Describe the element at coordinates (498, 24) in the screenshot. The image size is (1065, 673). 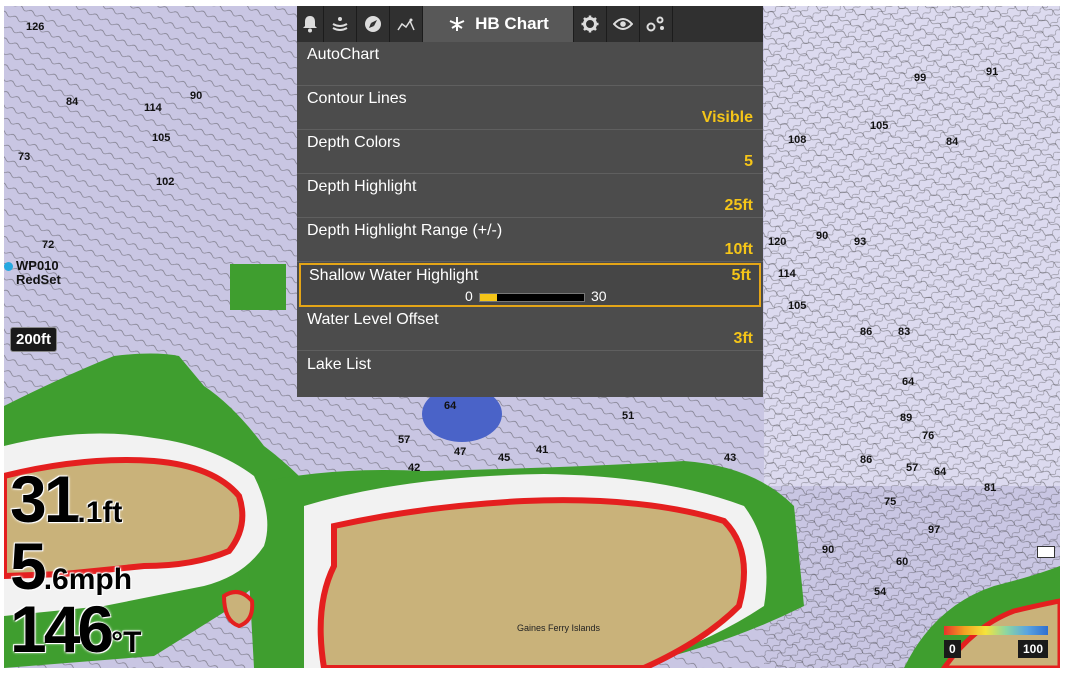
I see `tab-hb-chart: HB Chart` at that location.